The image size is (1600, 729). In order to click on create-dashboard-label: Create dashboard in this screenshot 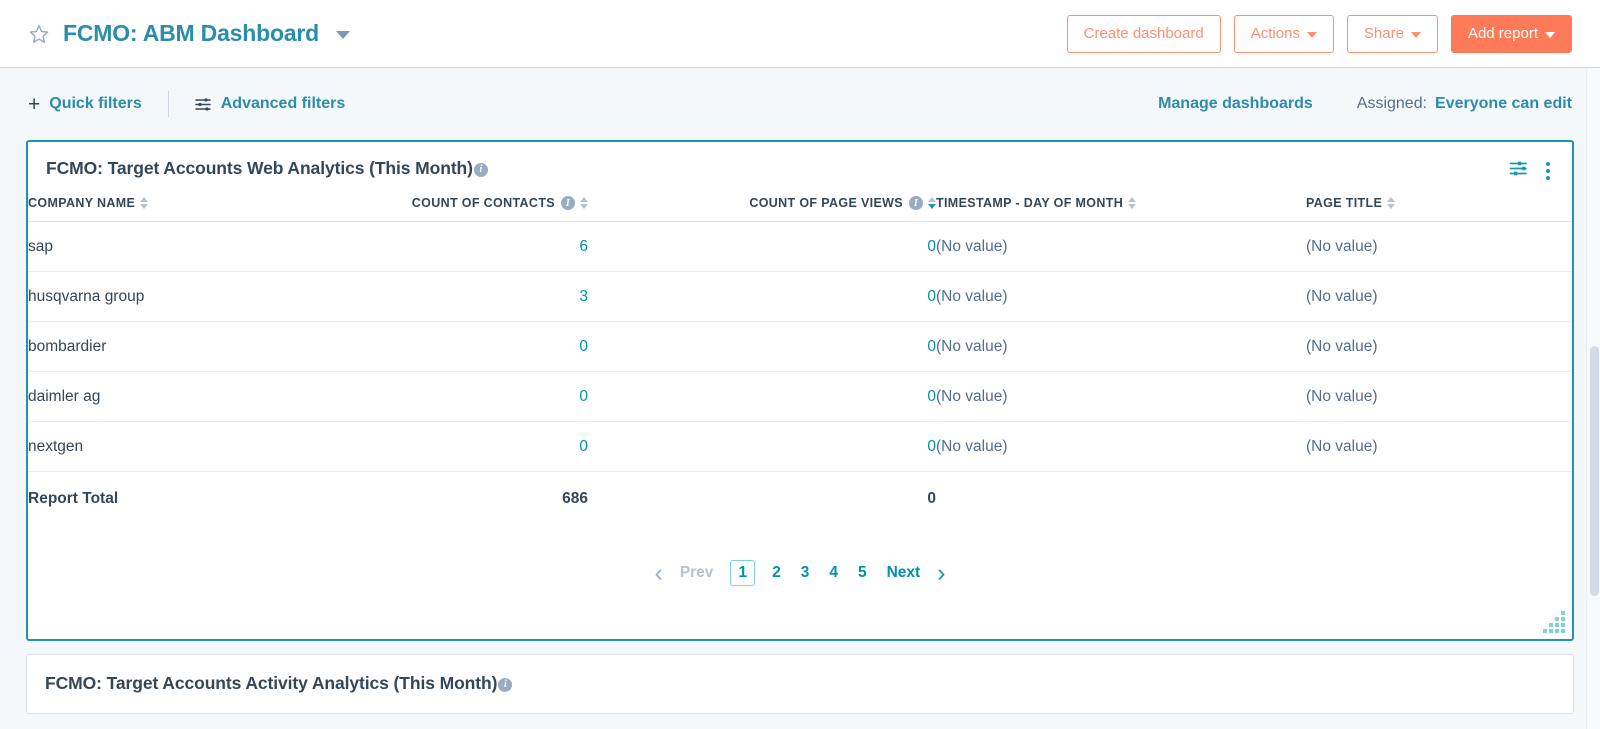, I will do `click(1143, 33)`.